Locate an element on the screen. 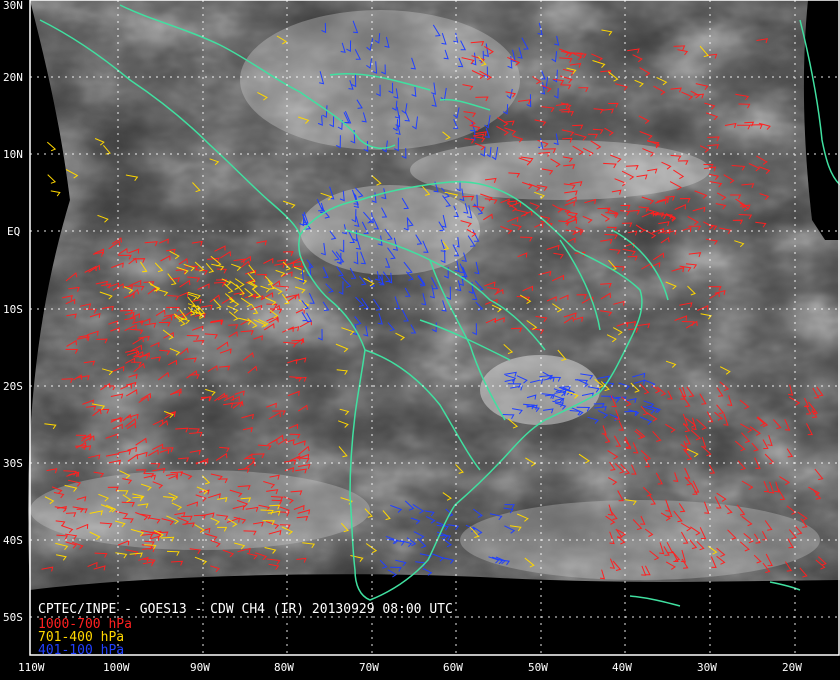 The image size is (840, 680). lat-label: 30N is located at coordinates (13, 6).